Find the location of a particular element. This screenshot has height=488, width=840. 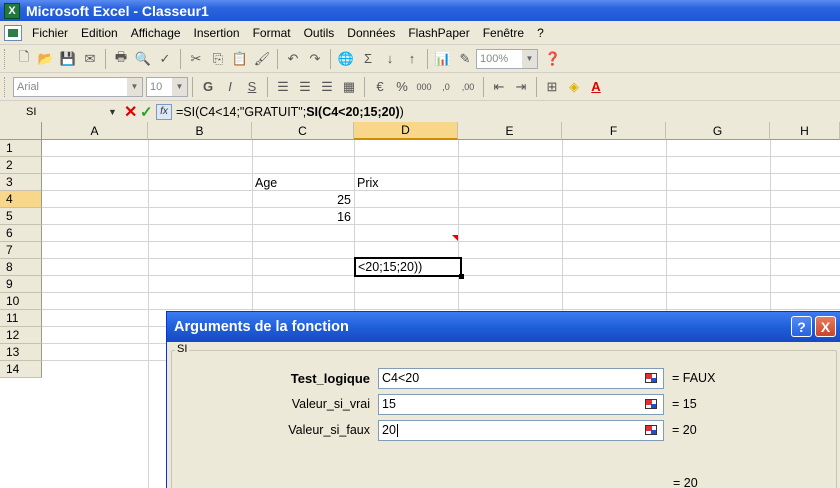

new-icon: 🗋 is located at coordinates (24, 59).